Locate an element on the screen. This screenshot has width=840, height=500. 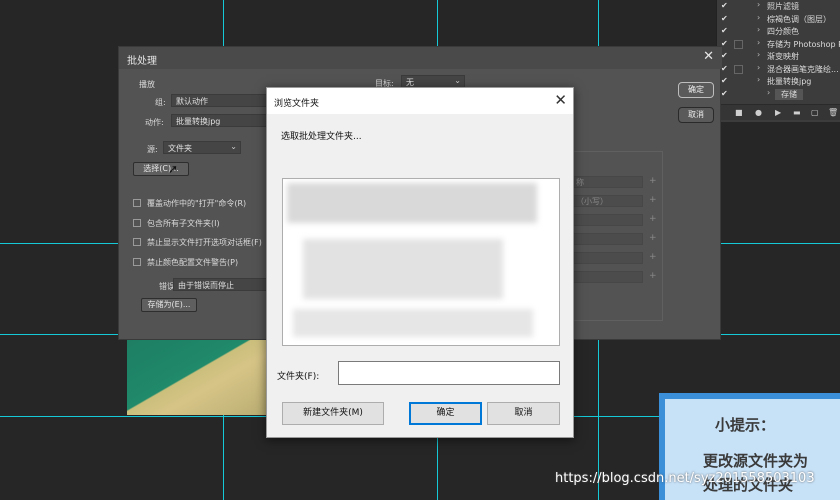
source-label: 源: is located at coordinates (152, 149).